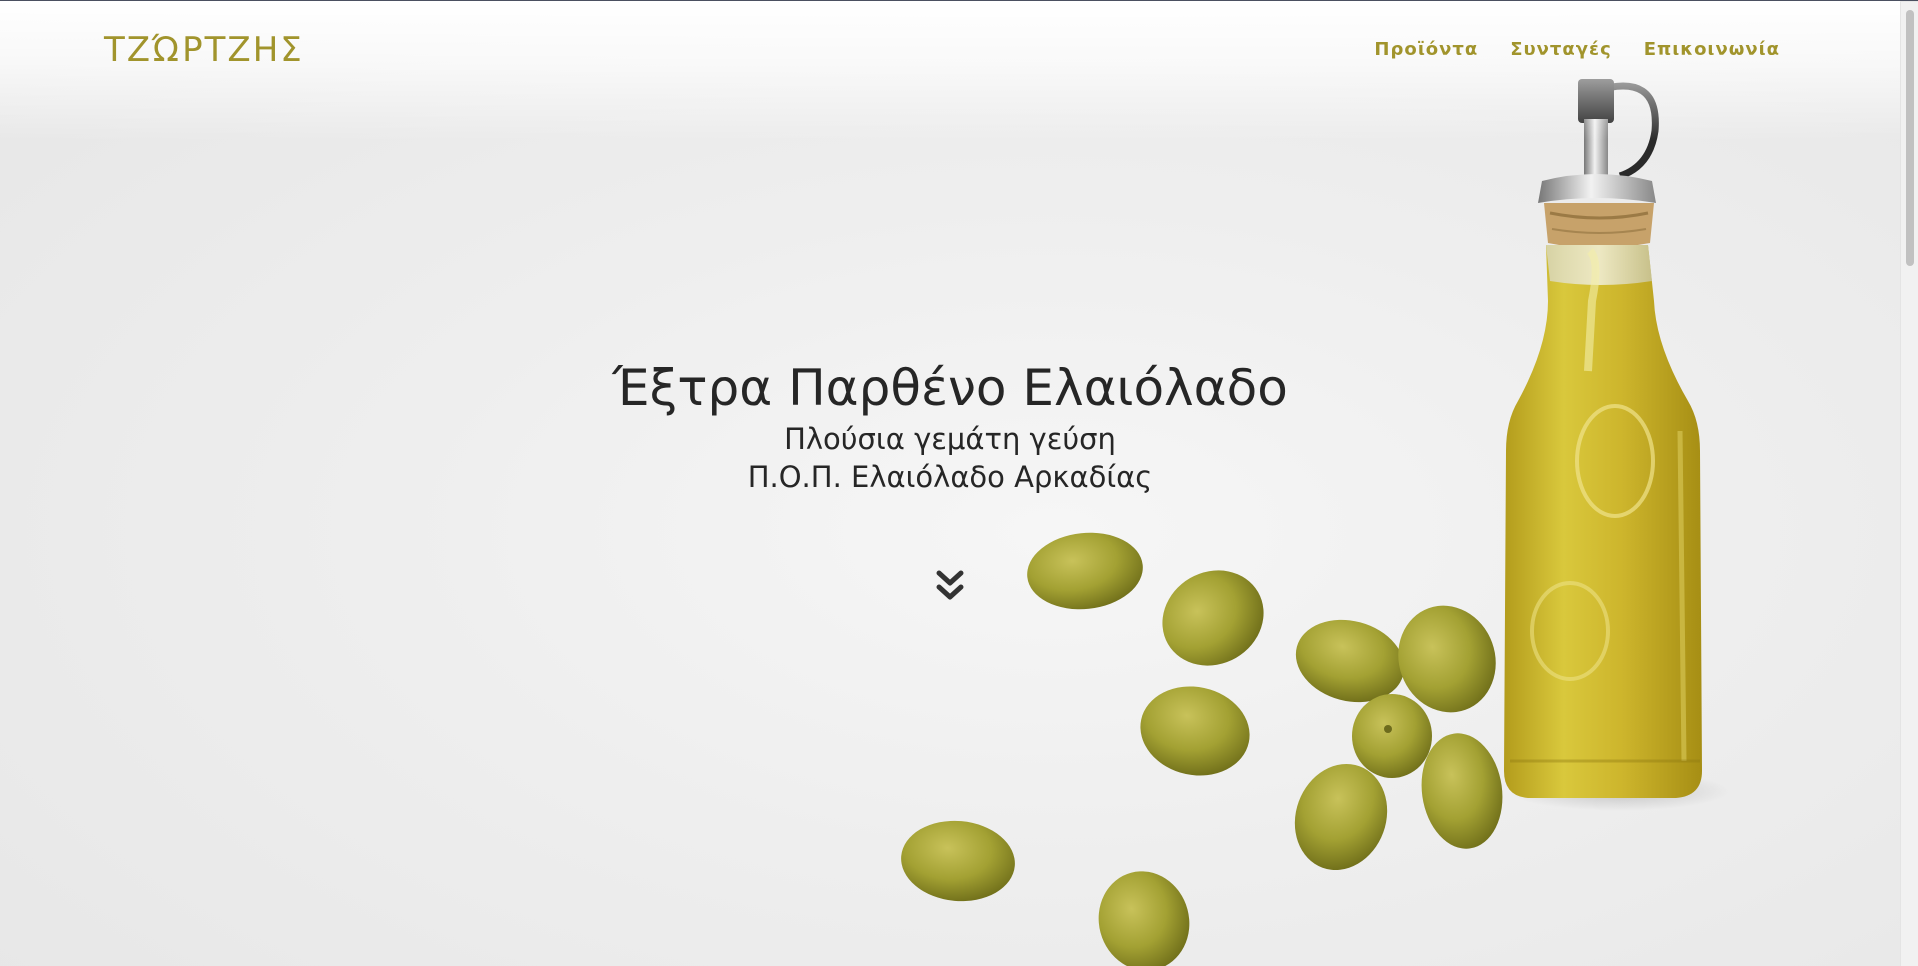 The image size is (1918, 966). What do you see at coordinates (204, 50) in the screenshot?
I see `brand-logo: ΤΖΏΡΤΖΗΣ` at bounding box center [204, 50].